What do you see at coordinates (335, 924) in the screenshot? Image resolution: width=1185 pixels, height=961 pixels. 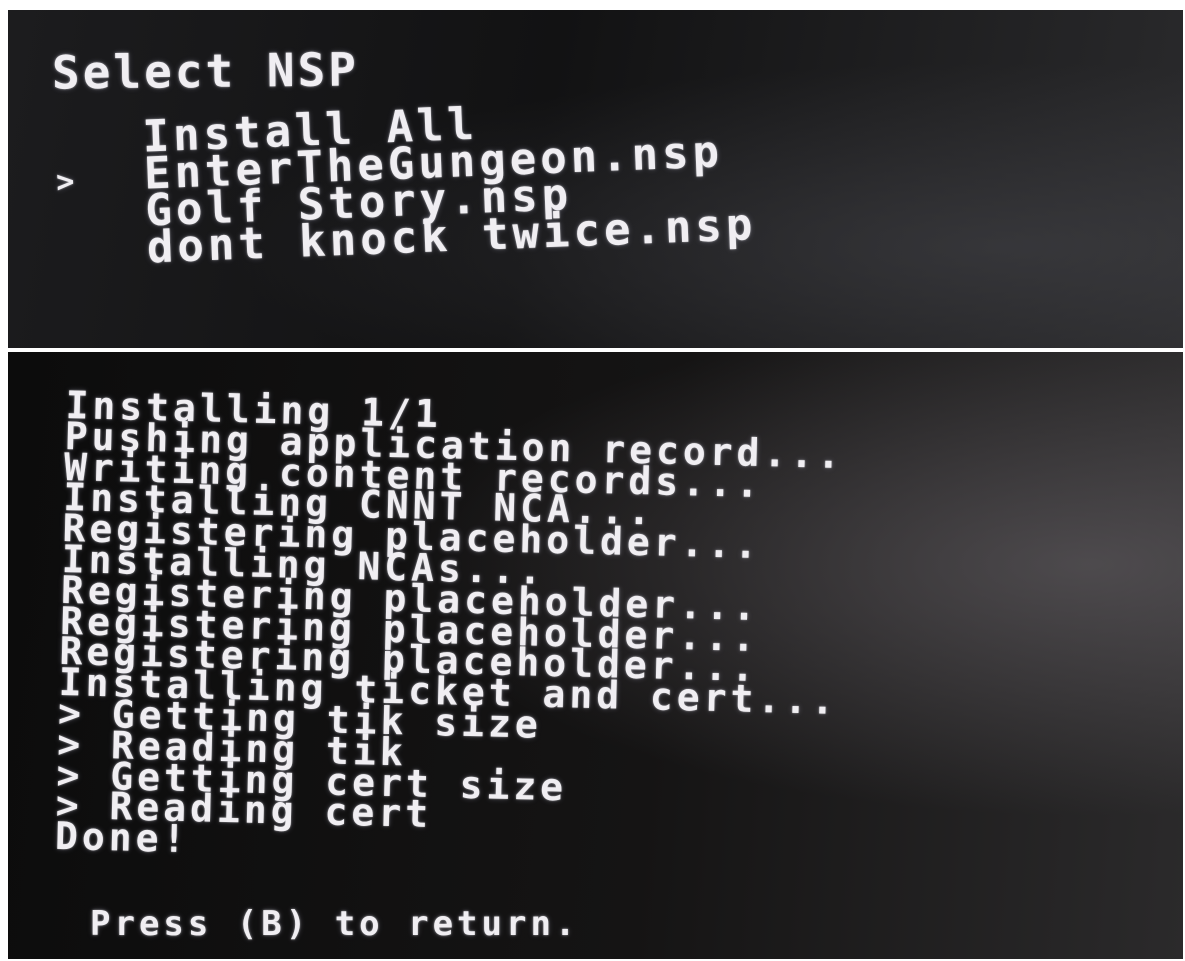 I see `return-prompt: Press (B) to return.` at bounding box center [335, 924].